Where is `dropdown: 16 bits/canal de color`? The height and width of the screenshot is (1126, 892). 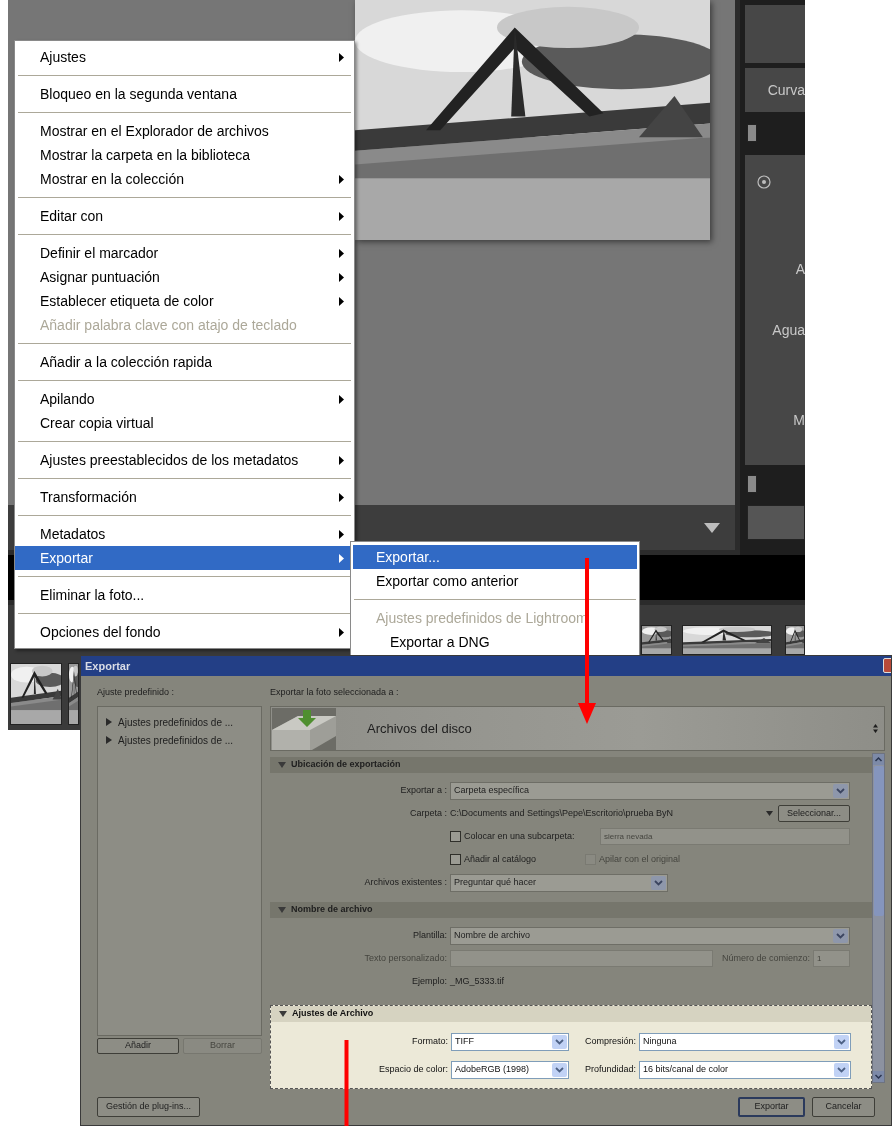 dropdown: 16 bits/canal de color is located at coordinates (745, 1070).